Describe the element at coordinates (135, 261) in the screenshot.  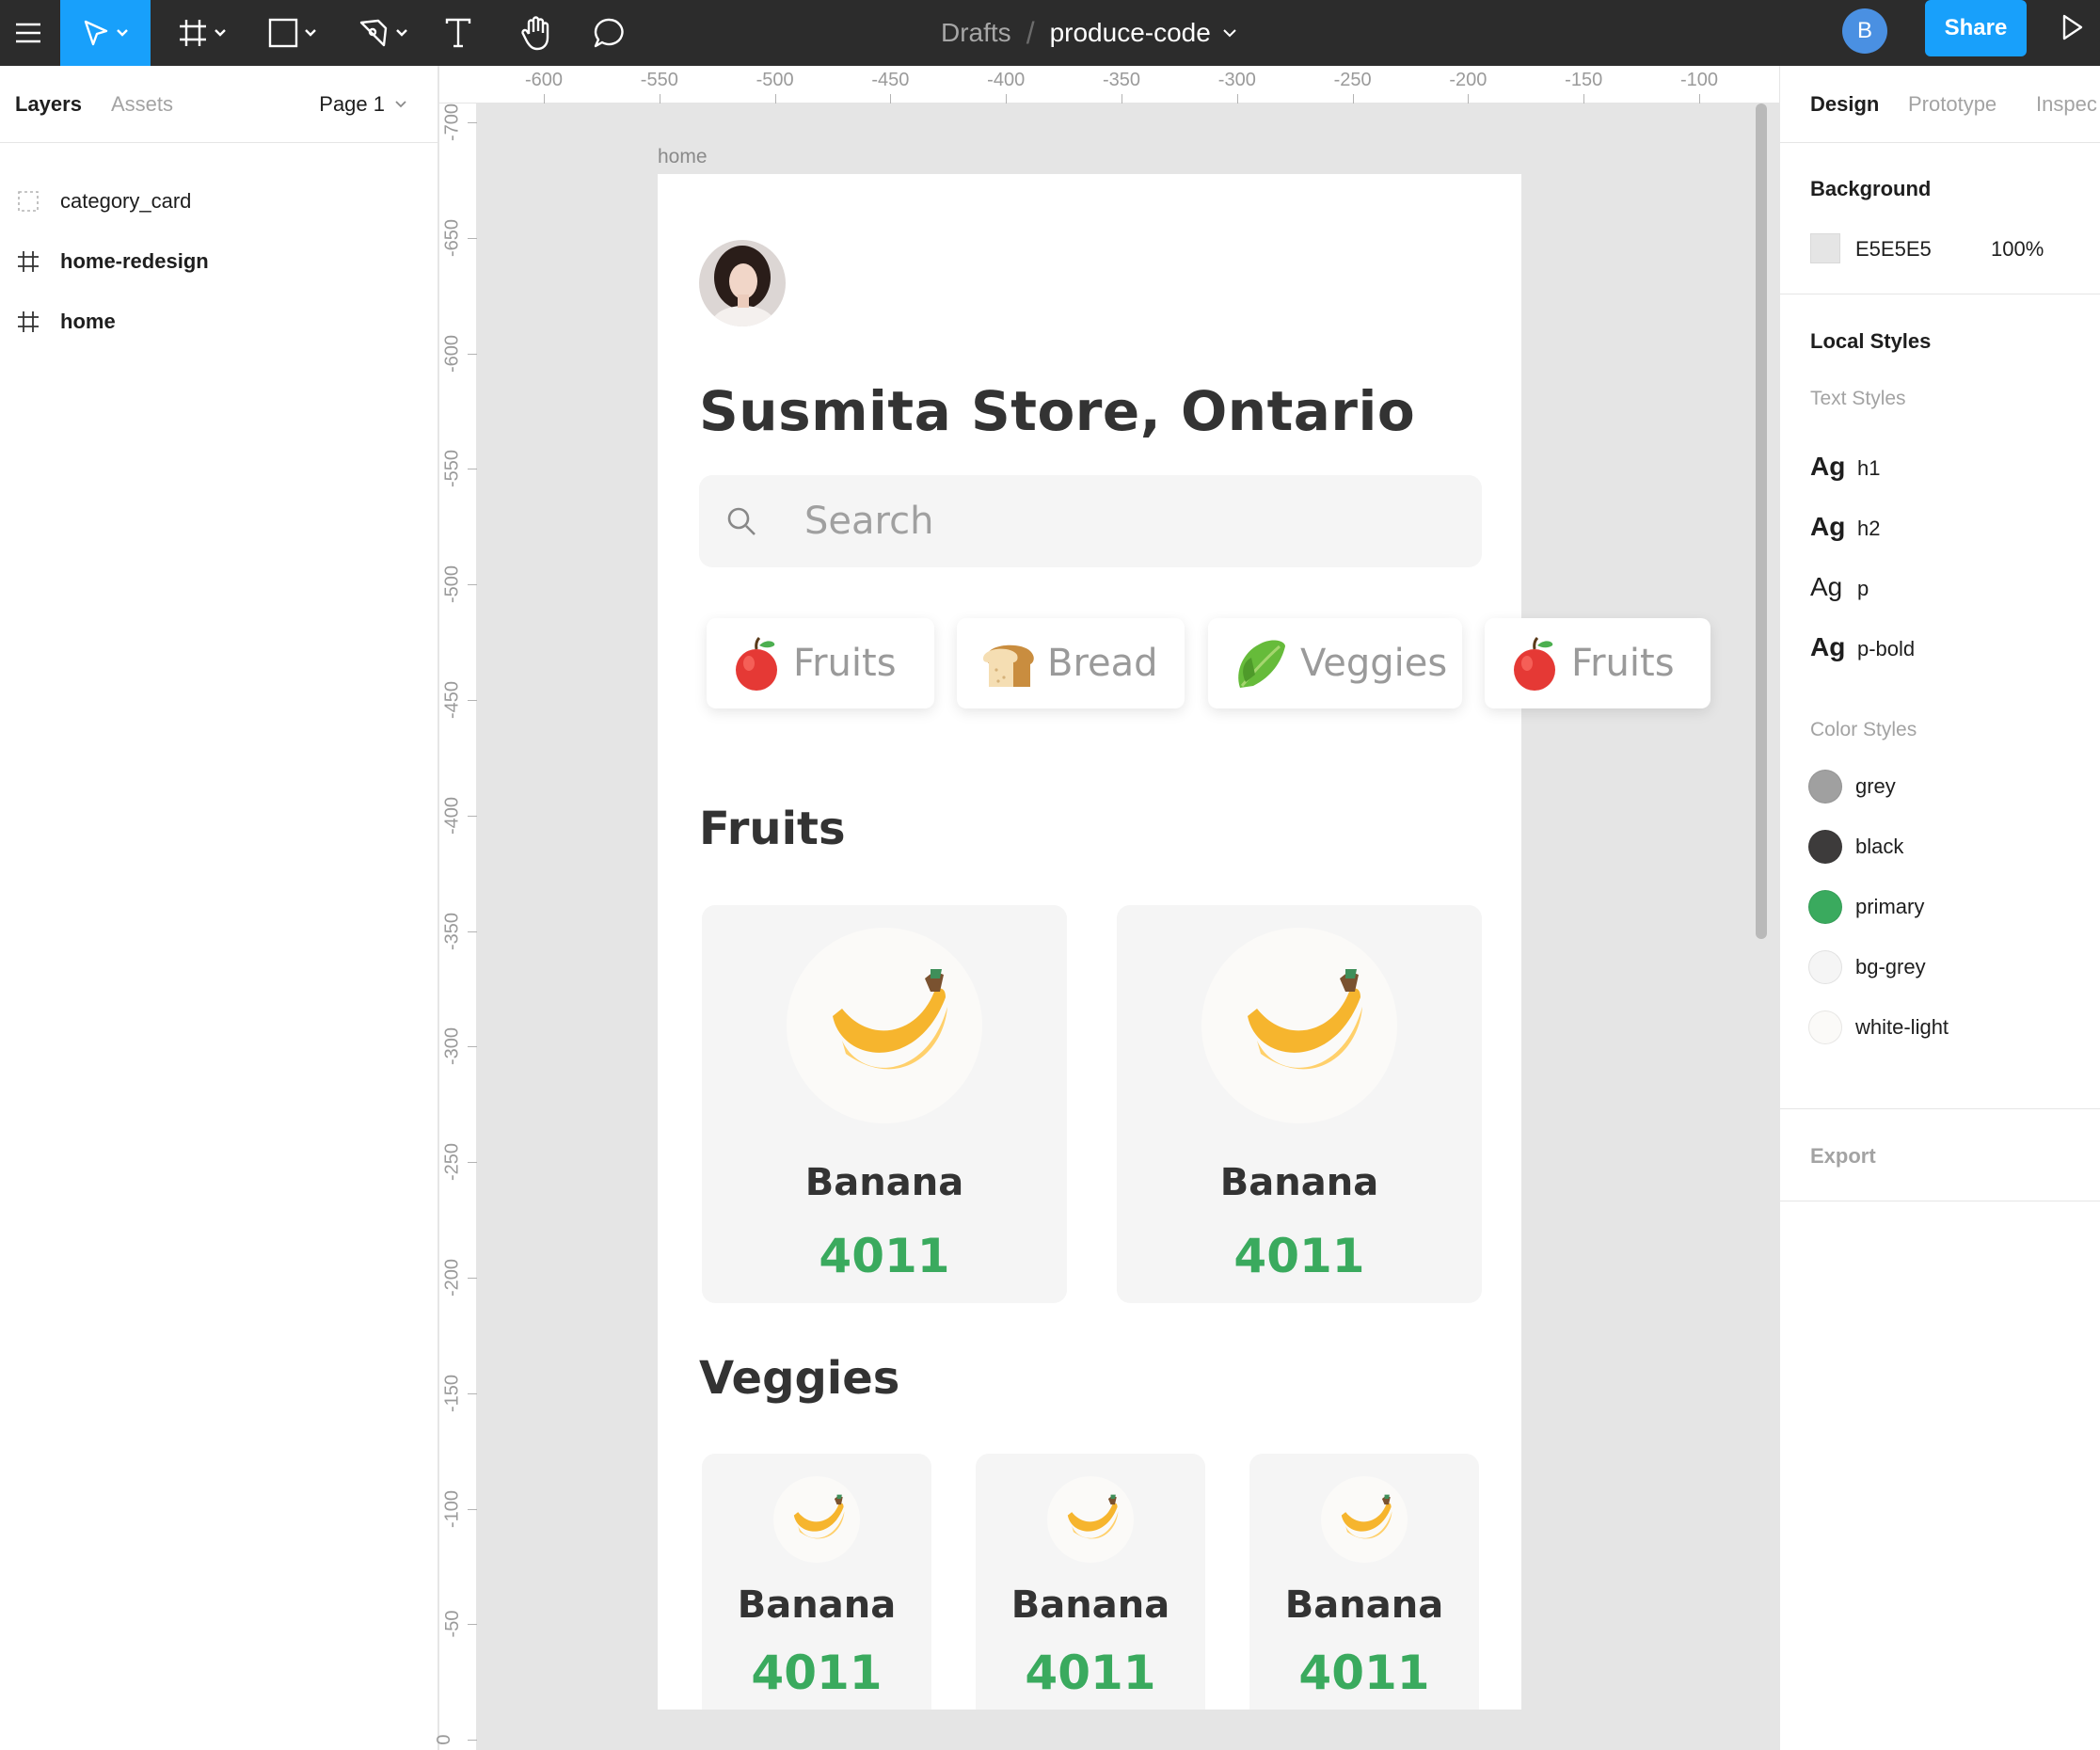
I see `layer-name: home-redesign` at that location.